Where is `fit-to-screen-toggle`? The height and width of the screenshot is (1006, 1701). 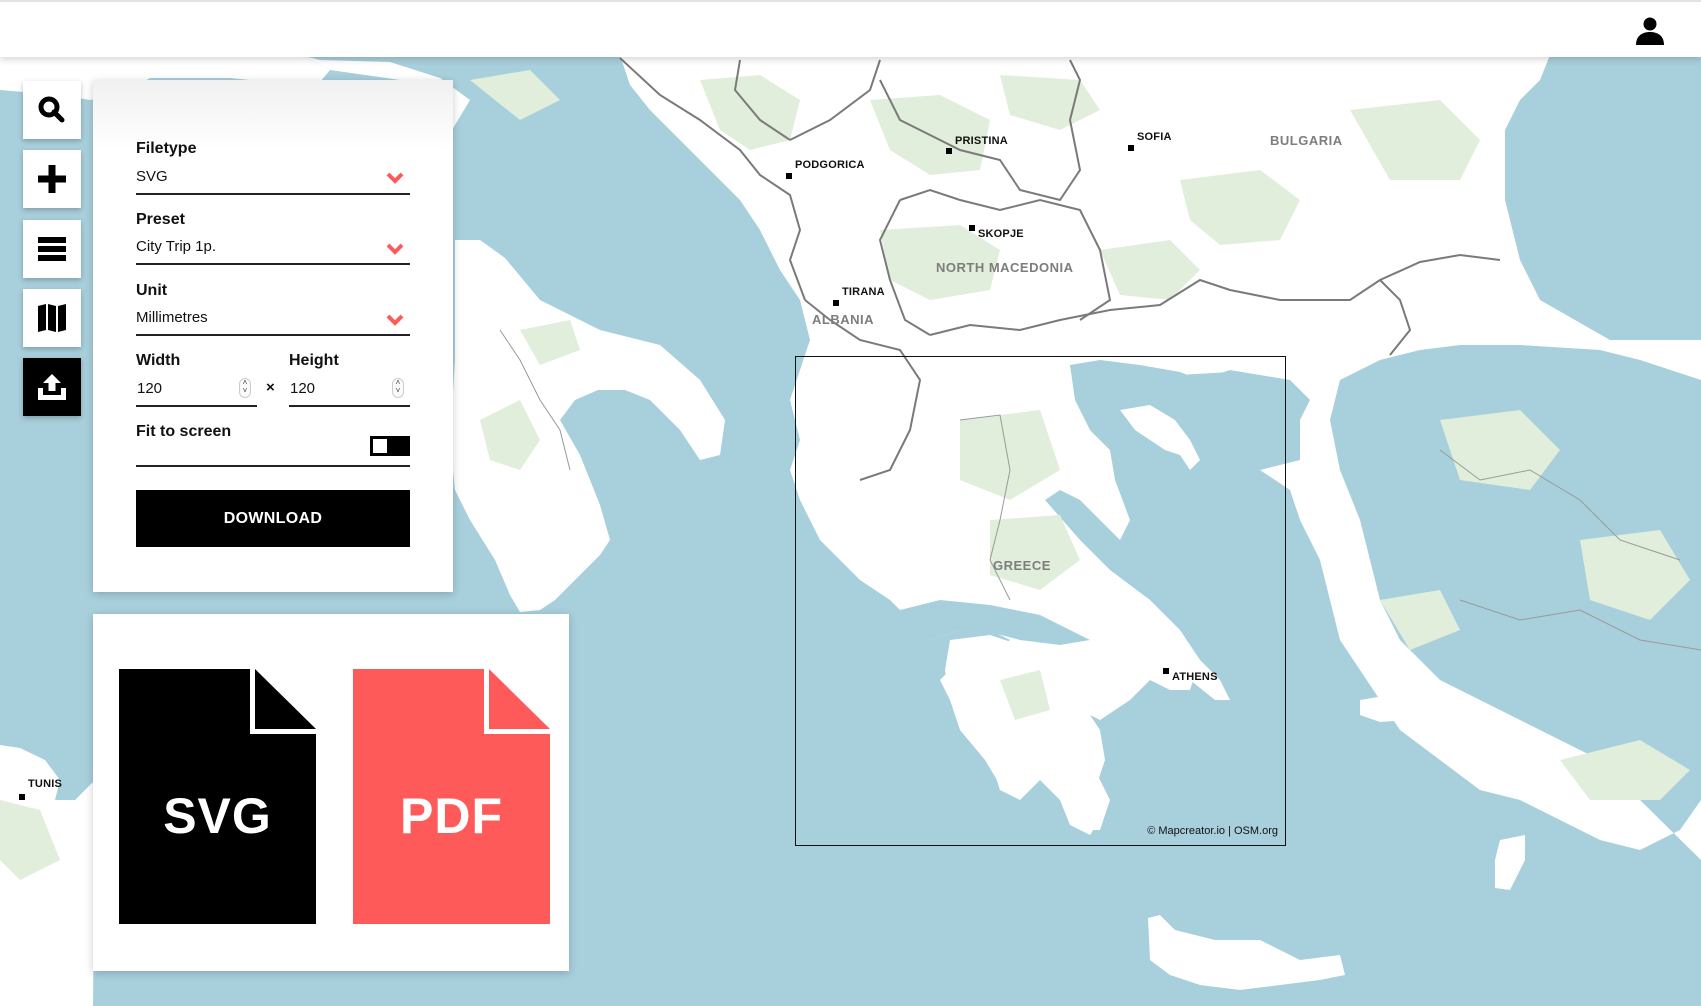
fit-to-screen-toggle is located at coordinates (390, 446).